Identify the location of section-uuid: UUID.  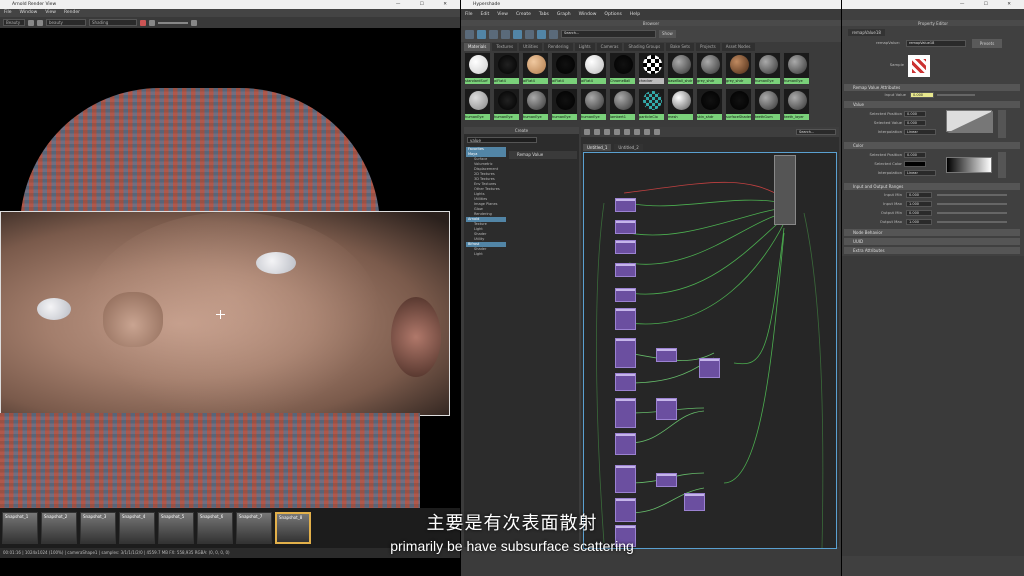
(932, 241).